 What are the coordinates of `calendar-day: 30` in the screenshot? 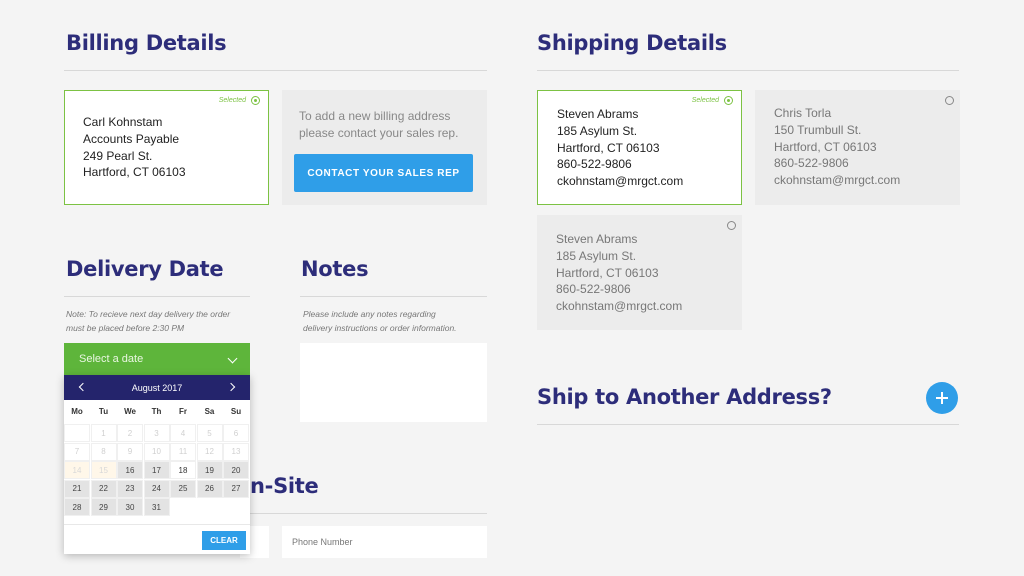 It's located at (130, 507).